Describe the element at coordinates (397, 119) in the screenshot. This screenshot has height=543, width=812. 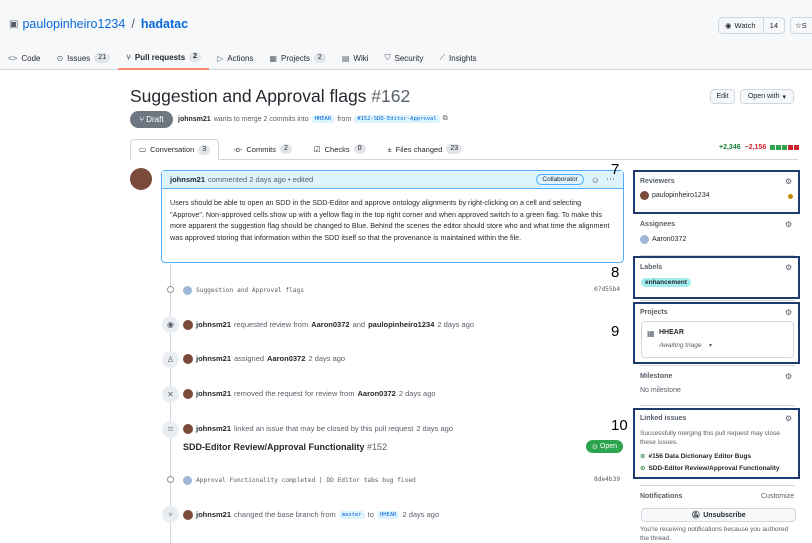
I see `head-branch: #152-SDD-Editor-Approval` at that location.